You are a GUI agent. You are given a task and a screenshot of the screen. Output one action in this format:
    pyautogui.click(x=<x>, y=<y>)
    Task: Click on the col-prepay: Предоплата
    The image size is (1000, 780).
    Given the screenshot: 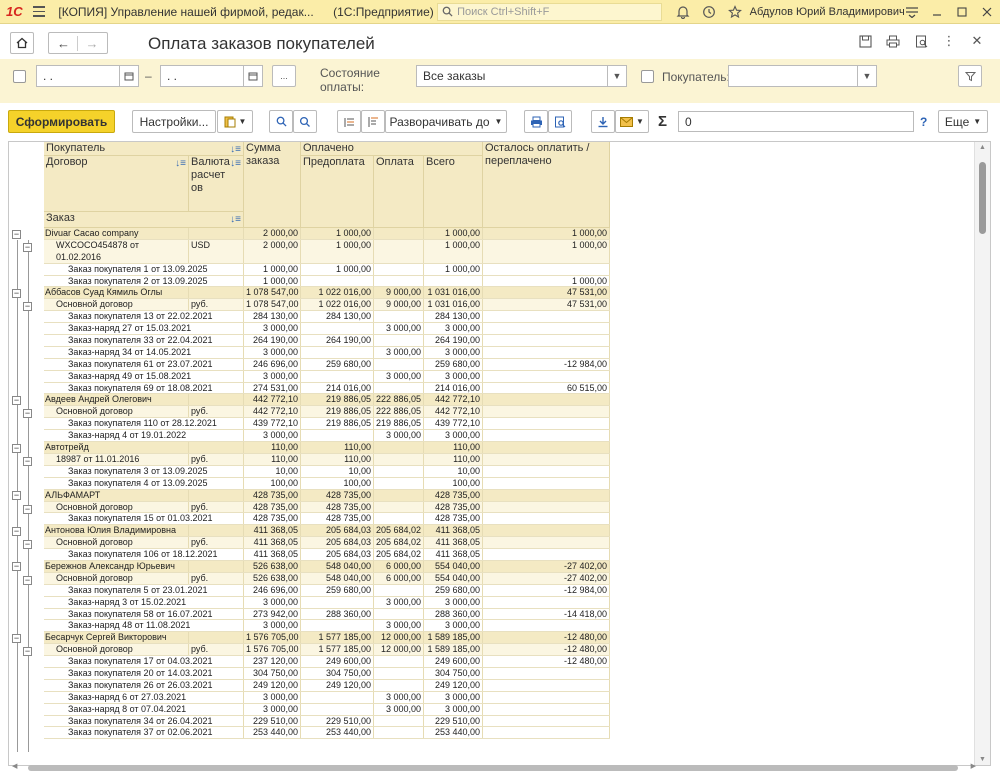 What is the action you would take?
    pyautogui.click(x=337, y=192)
    